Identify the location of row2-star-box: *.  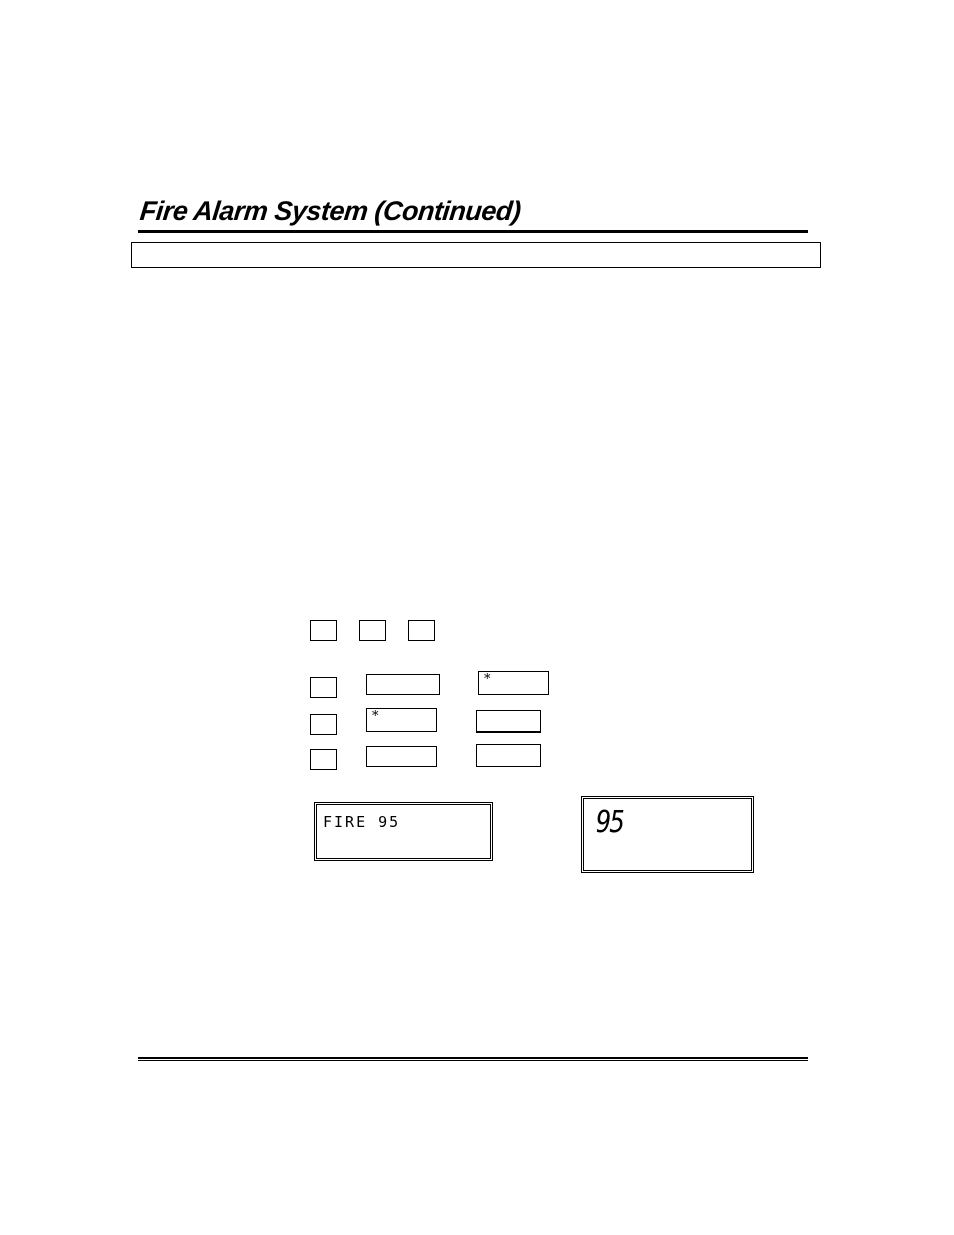
(401, 720).